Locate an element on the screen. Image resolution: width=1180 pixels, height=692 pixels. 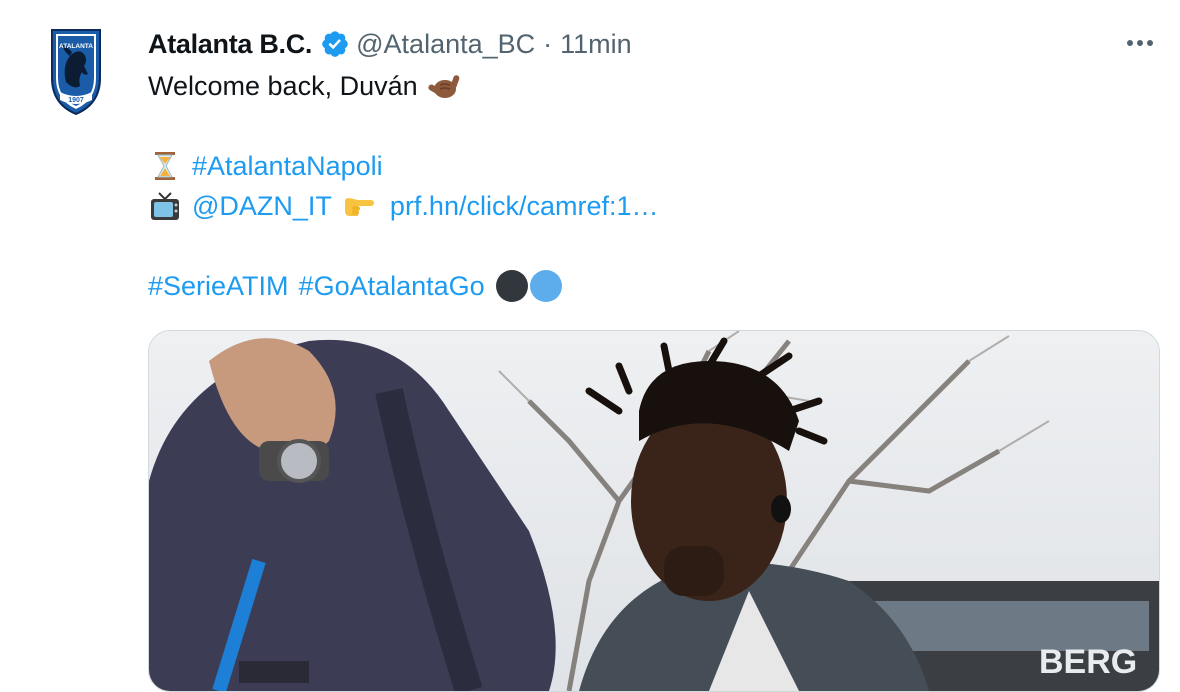
blue-circle-emoji-icon is located at coordinates (546, 286).